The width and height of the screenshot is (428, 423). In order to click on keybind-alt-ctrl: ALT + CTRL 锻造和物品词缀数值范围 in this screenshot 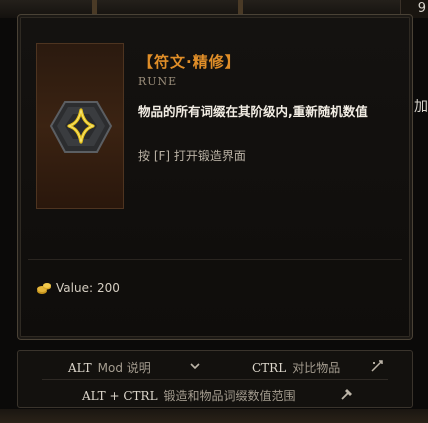, I will do `click(189, 395)`.